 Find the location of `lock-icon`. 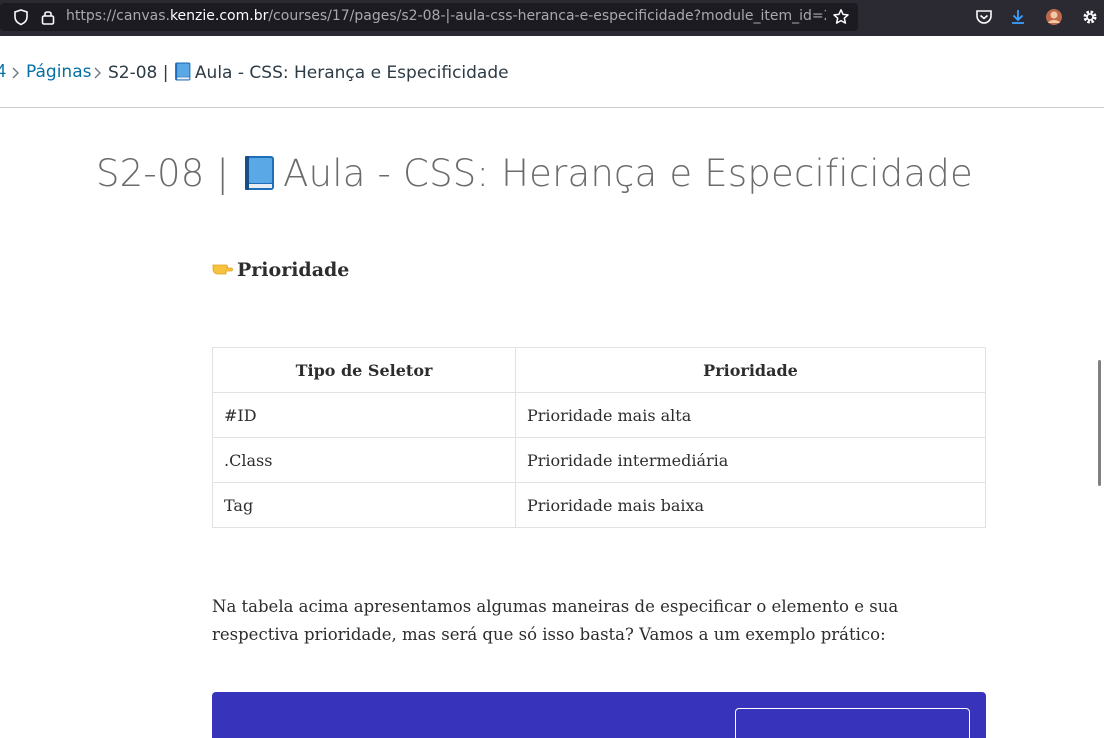

lock-icon is located at coordinates (48, 17).